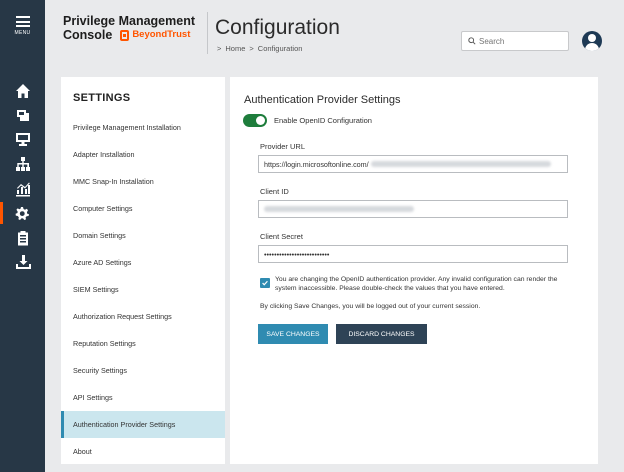 The width and height of the screenshot is (624, 472). I want to click on provider-url-label: Provider URL, so click(283, 146).